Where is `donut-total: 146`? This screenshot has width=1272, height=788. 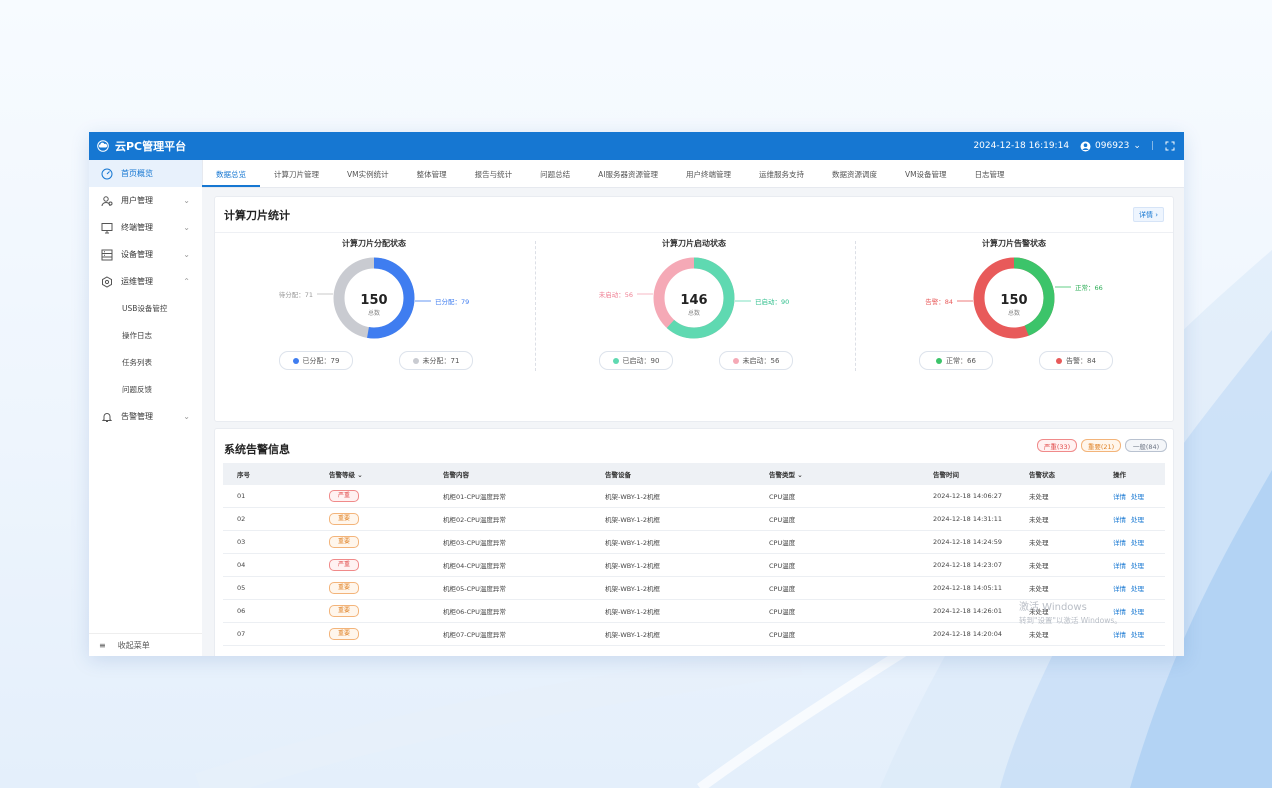
donut-total: 146 is located at coordinates (693, 300).